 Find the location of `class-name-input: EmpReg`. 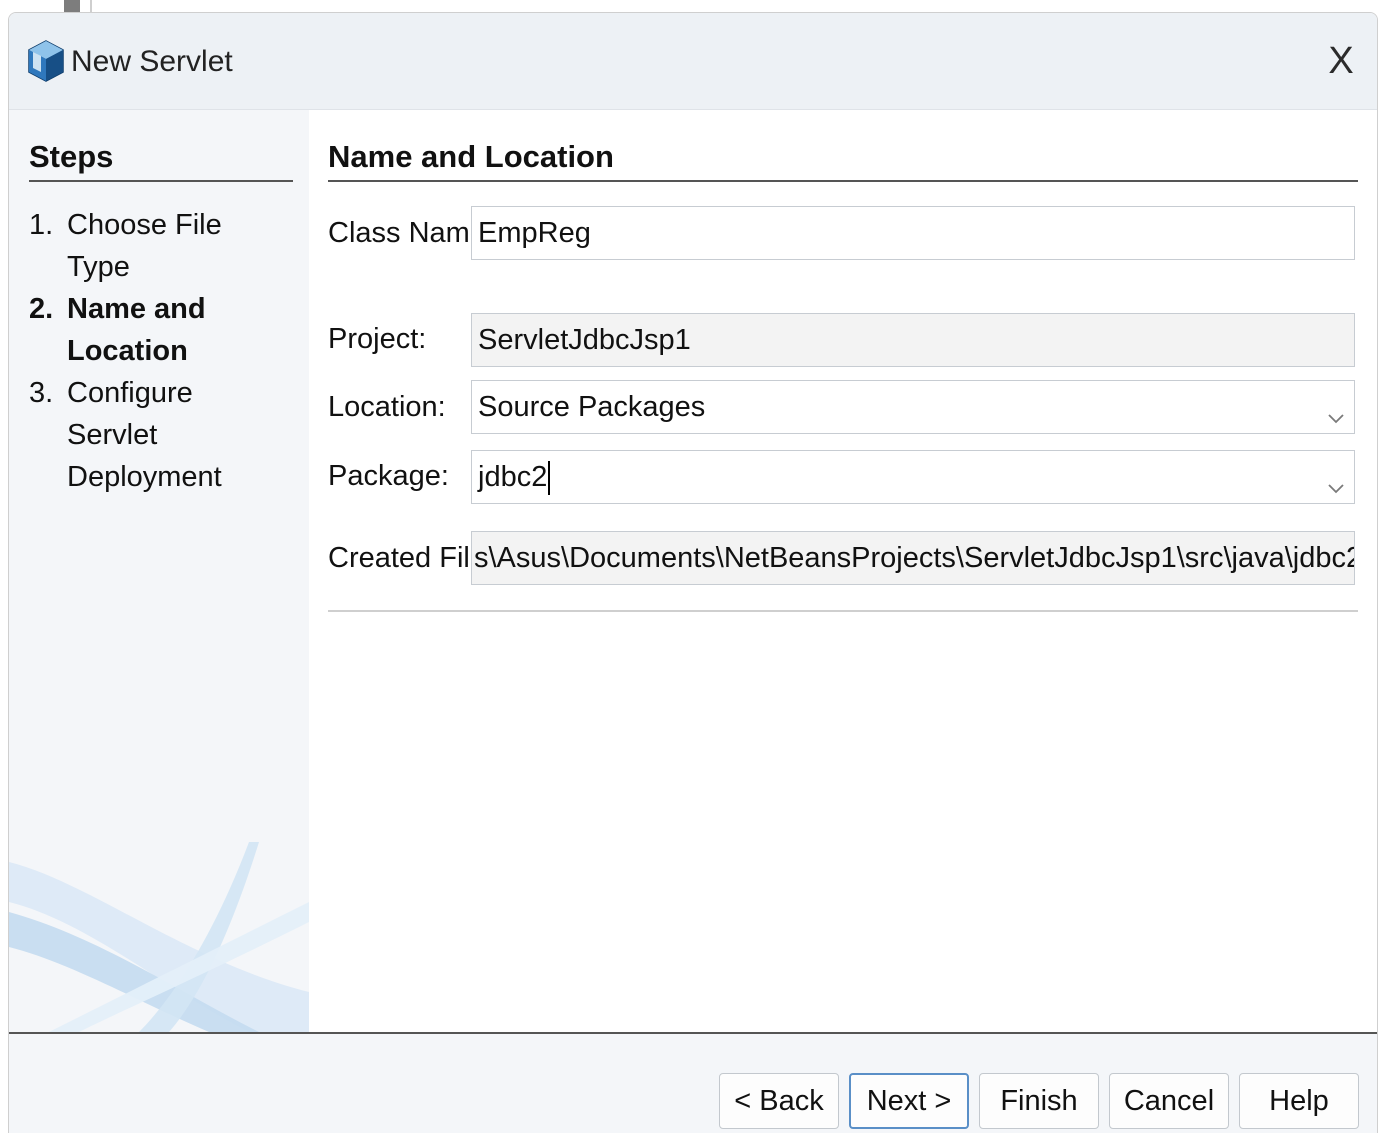

class-name-input: EmpReg is located at coordinates (913, 233).